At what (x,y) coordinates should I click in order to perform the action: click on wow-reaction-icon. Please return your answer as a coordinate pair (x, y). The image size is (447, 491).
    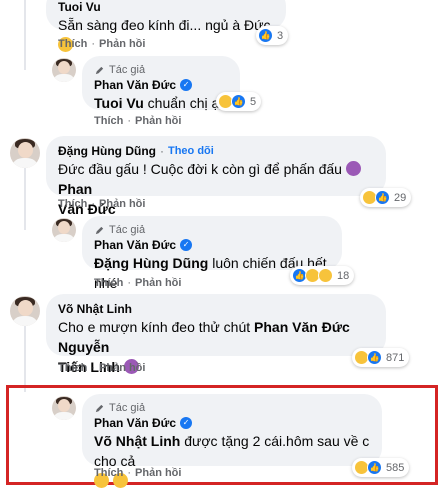
    Looking at the image, I should click on (325, 275).